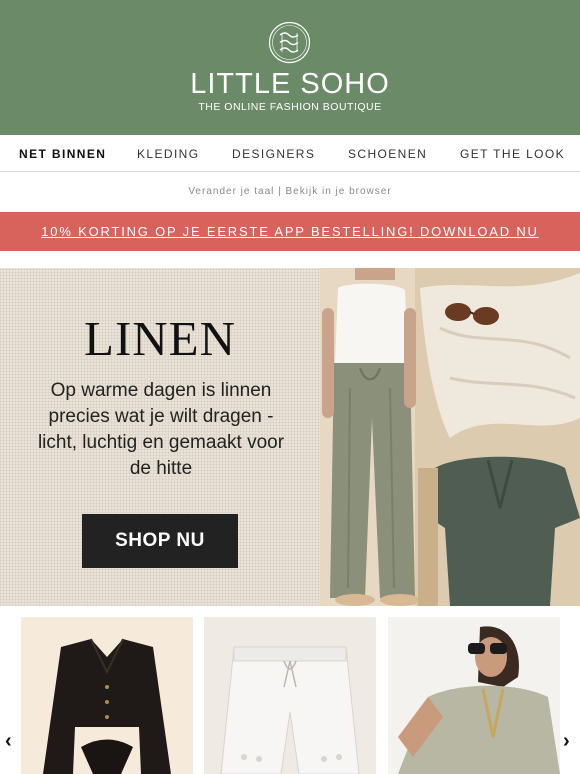  Describe the element at coordinates (160, 541) in the screenshot. I see `shop-now-button: SHOP NU` at that location.